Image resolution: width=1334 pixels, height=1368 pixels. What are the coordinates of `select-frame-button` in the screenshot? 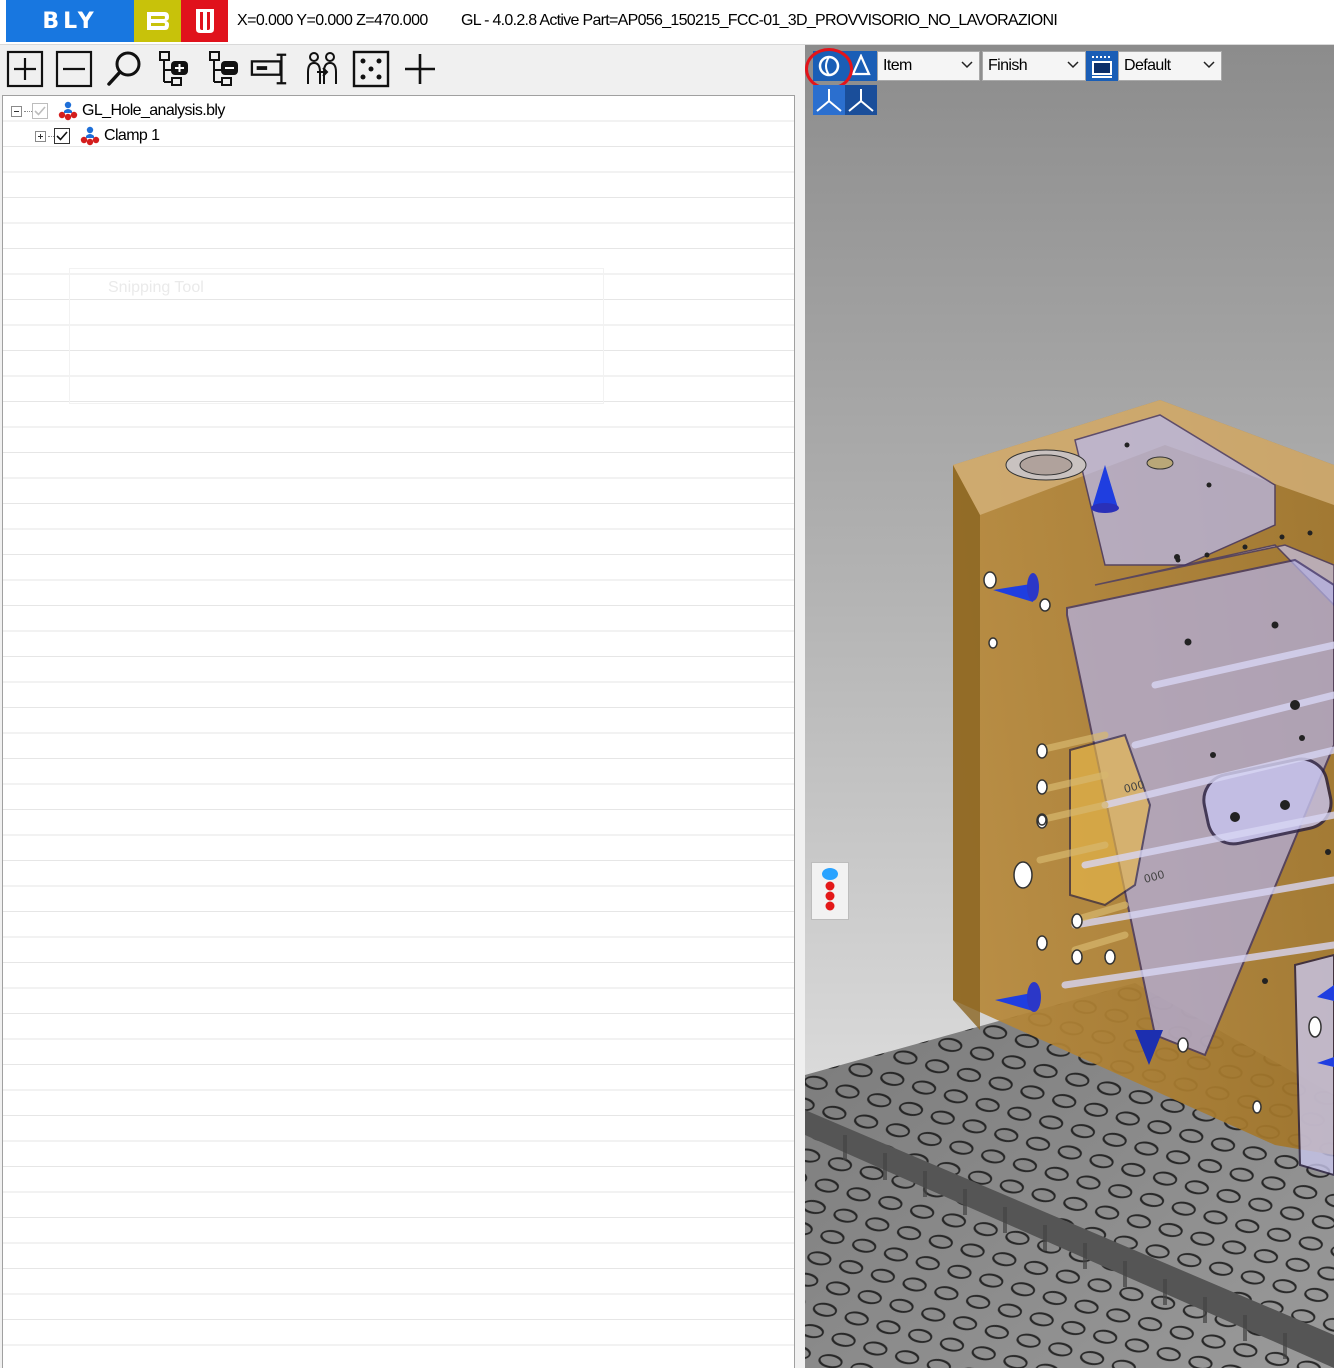 It's located at (371, 69).